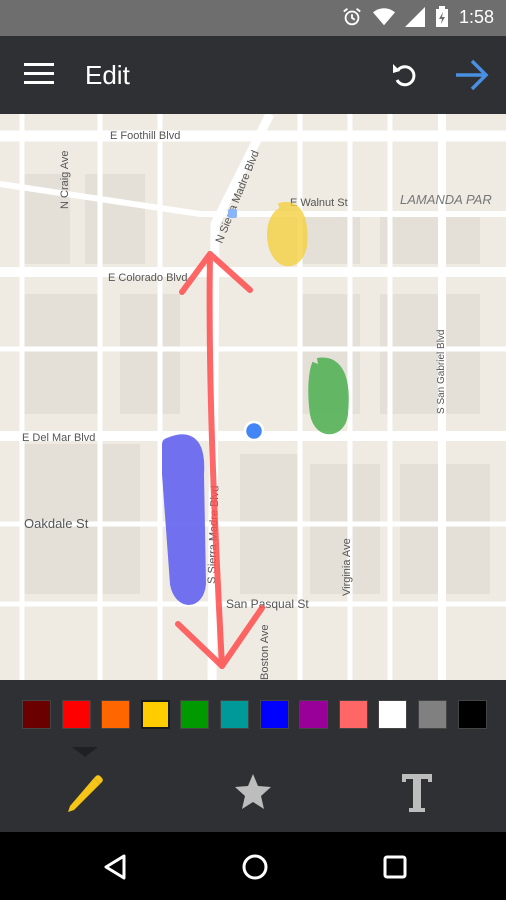 The image size is (506, 900). What do you see at coordinates (238, 197) in the screenshot?
I see `street-label: N Sierra Madre Blvd` at bounding box center [238, 197].